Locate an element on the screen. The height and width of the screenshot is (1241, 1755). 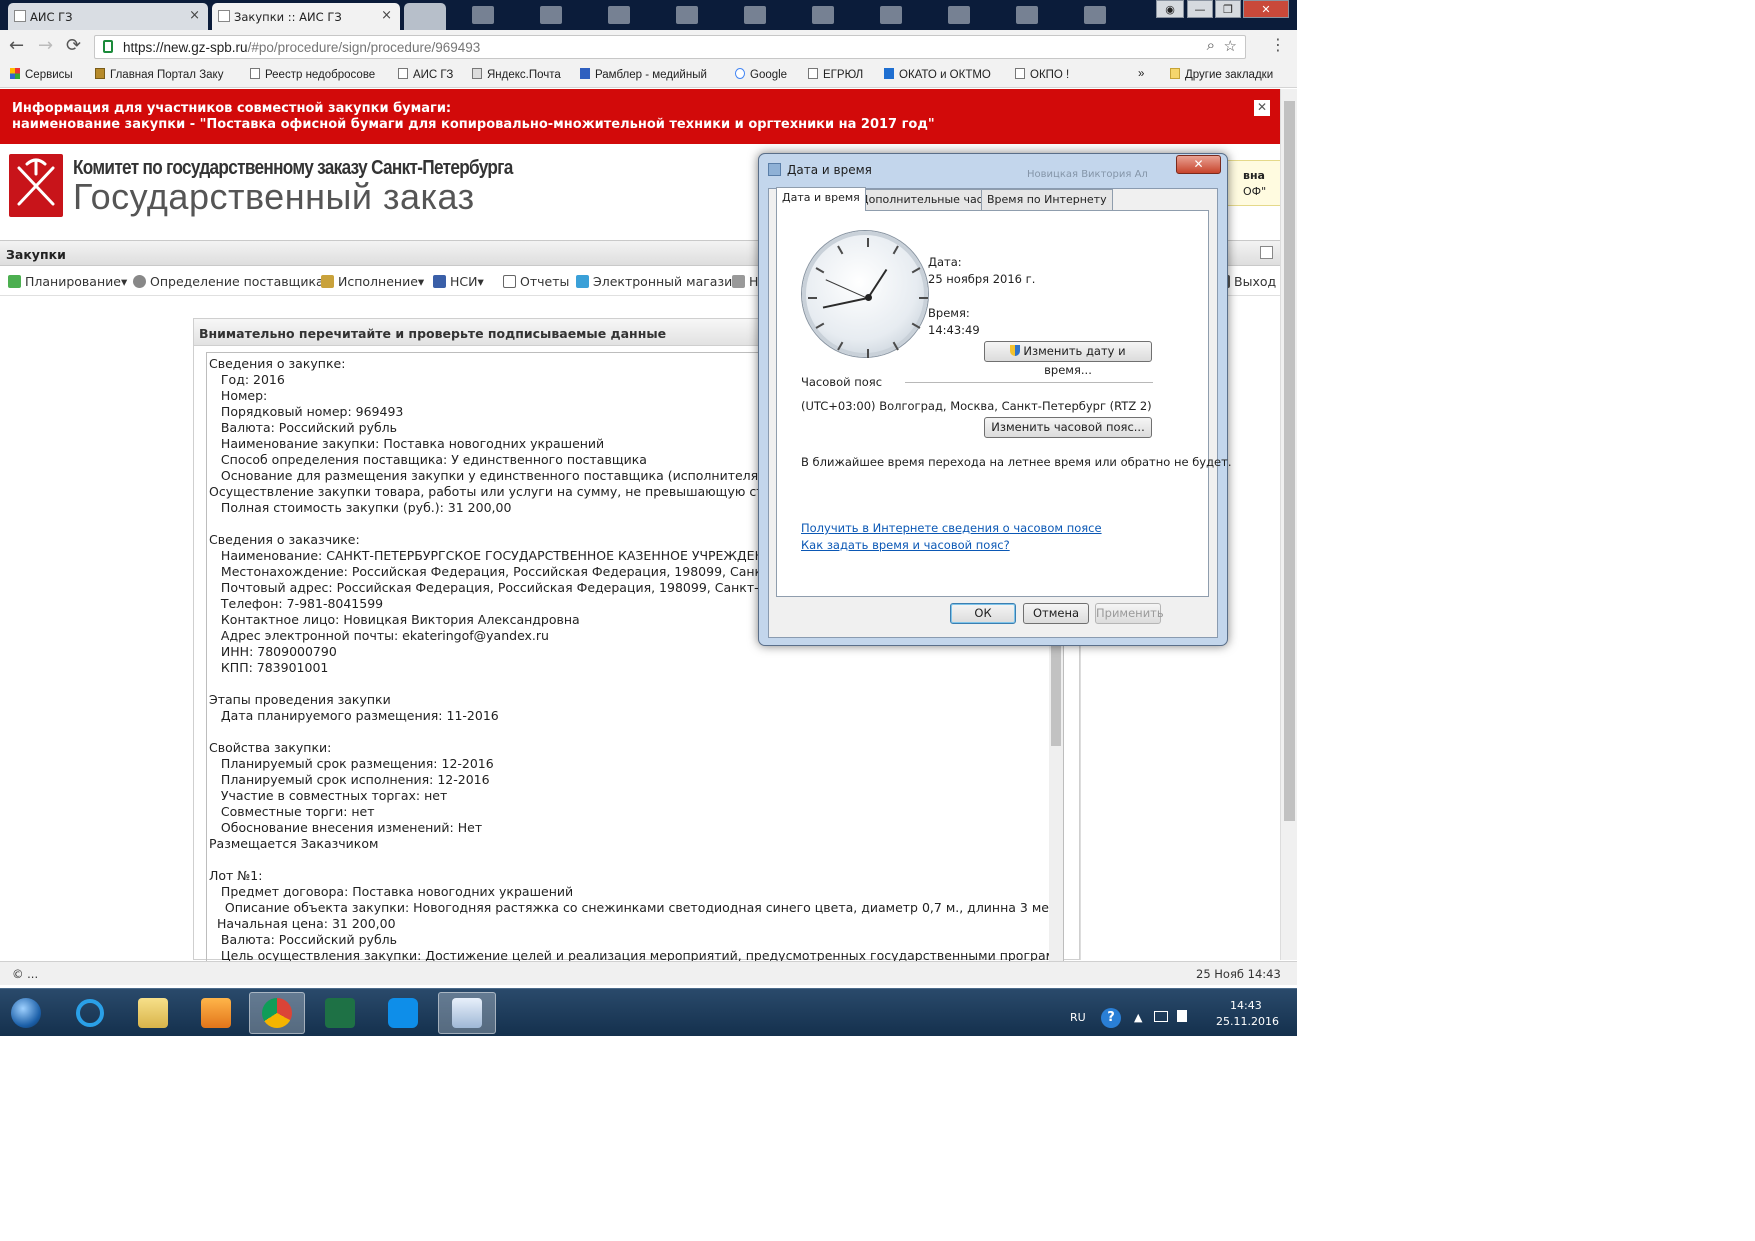
bookmark-item: Сервисы is located at coordinates (41, 74).